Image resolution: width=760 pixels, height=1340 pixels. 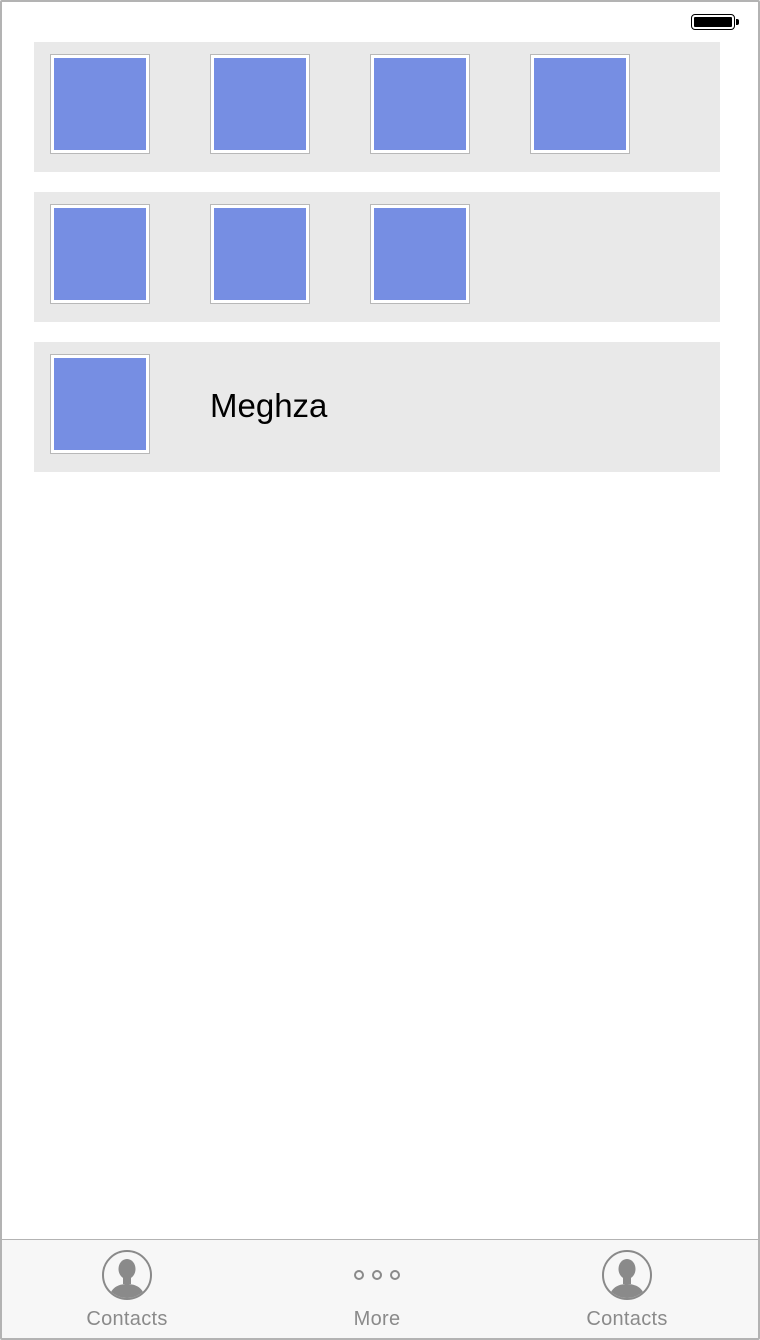 What do you see at coordinates (377, 407) in the screenshot?
I see `collection-row-meghza: Meghza` at bounding box center [377, 407].